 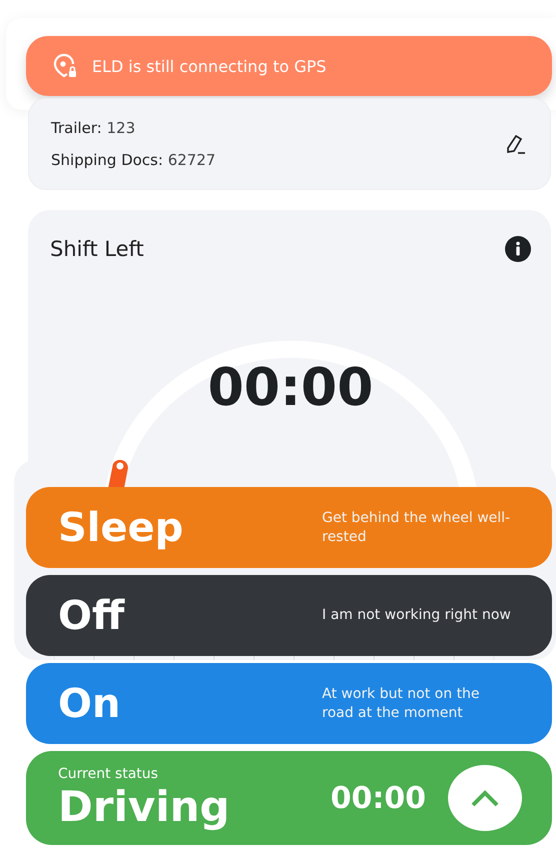 What do you see at coordinates (65, 66) in the screenshot?
I see `location-lock-icon` at bounding box center [65, 66].